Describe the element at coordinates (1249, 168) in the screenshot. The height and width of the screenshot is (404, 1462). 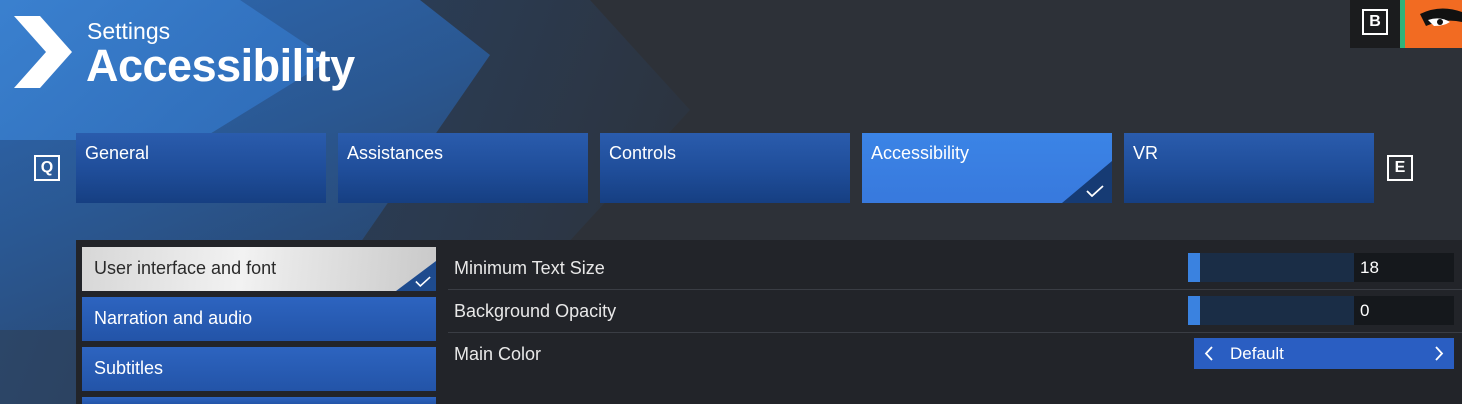
I see `tab-vr: VR` at that location.